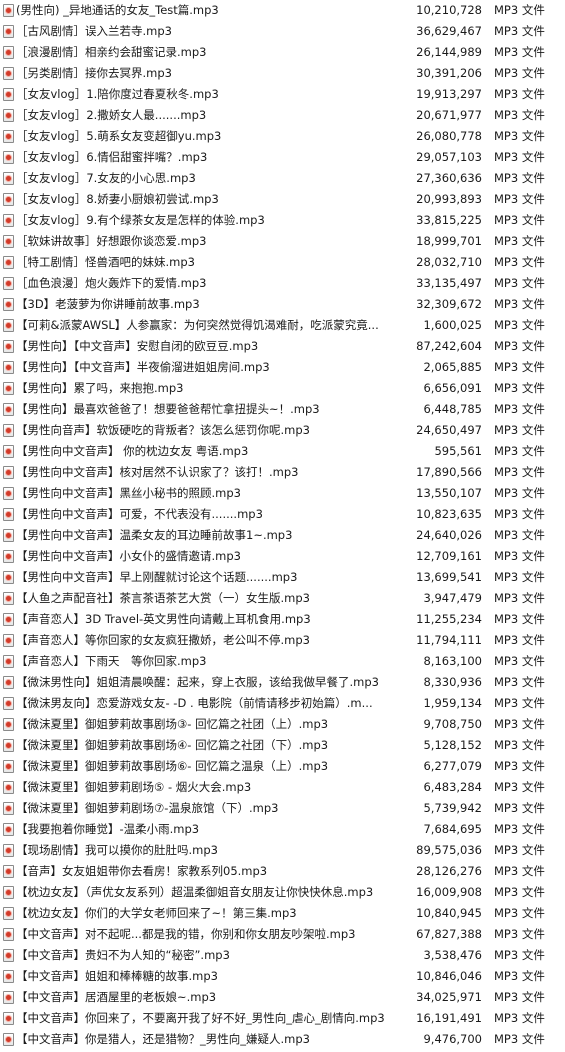 This screenshot has width=565, height=1052. What do you see at coordinates (111, 661) in the screenshot?
I see `file-name: 【声音恋人】下雨天 等你回家.mp3` at bounding box center [111, 661].